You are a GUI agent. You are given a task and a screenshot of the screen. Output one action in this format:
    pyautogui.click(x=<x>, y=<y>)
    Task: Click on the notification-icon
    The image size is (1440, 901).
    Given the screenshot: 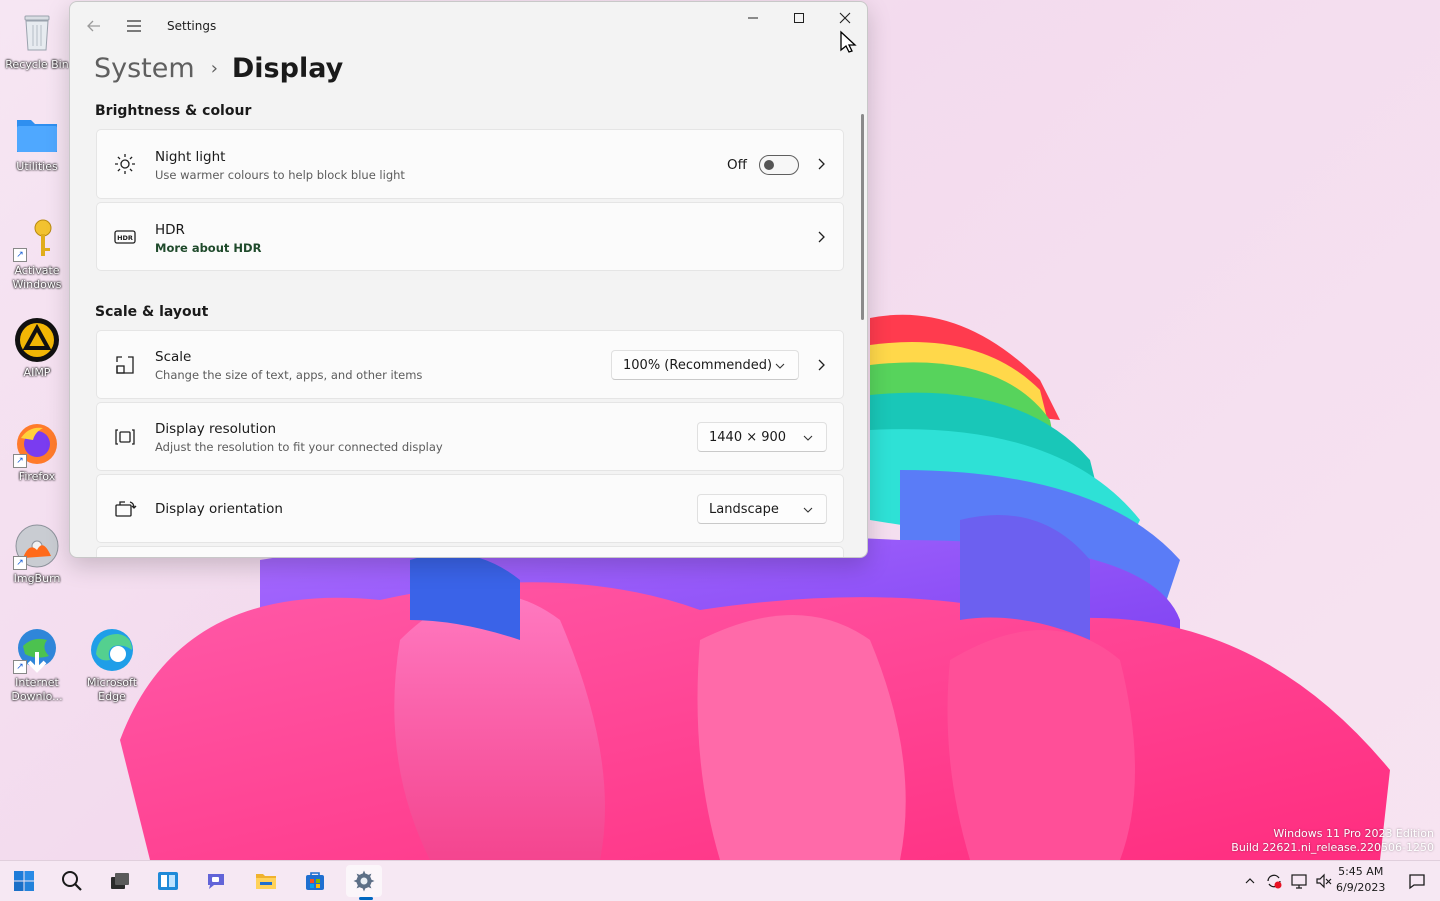 What is the action you would take?
    pyautogui.click(x=1417, y=882)
    